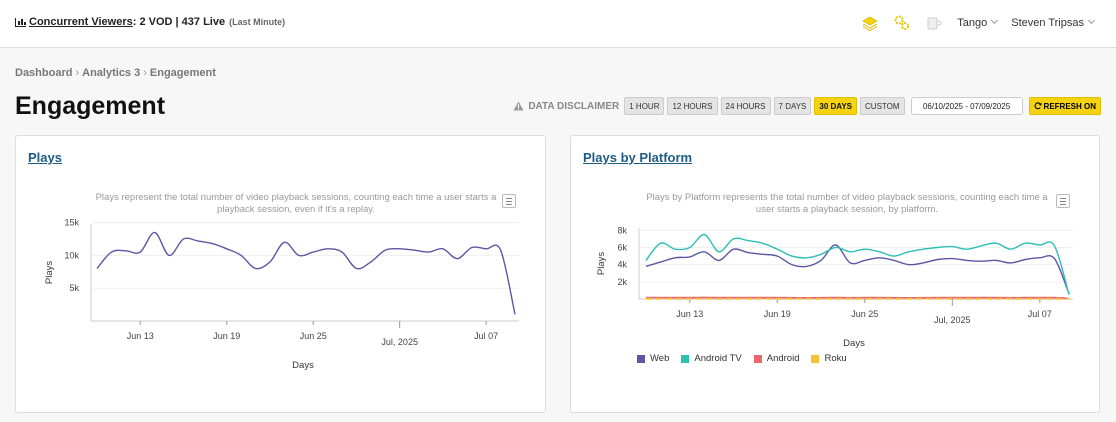  I want to click on range-7-days: 7 DAYS, so click(792, 106).